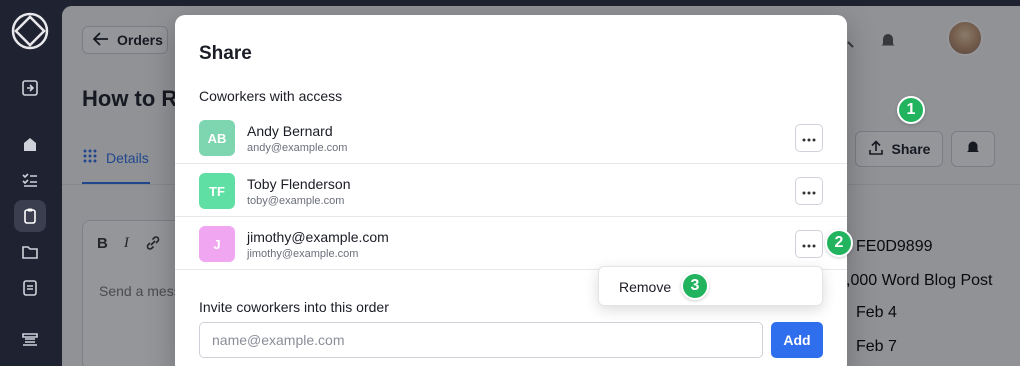 The image size is (1020, 366). I want to click on invite-email-input, so click(481, 340).